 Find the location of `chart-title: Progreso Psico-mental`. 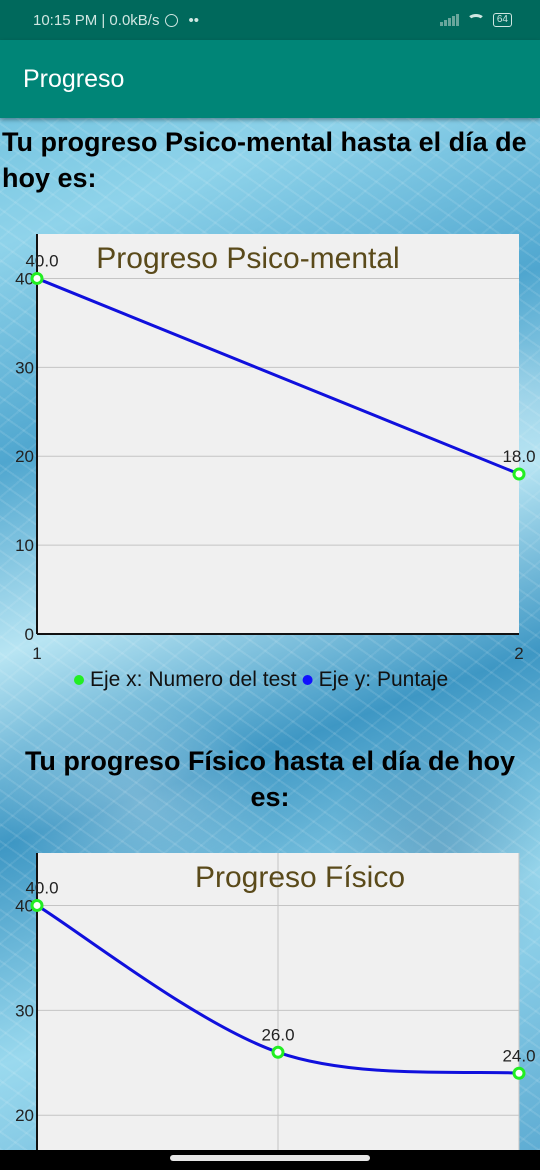

chart-title: Progreso Psico-mental is located at coordinates (247, 258).